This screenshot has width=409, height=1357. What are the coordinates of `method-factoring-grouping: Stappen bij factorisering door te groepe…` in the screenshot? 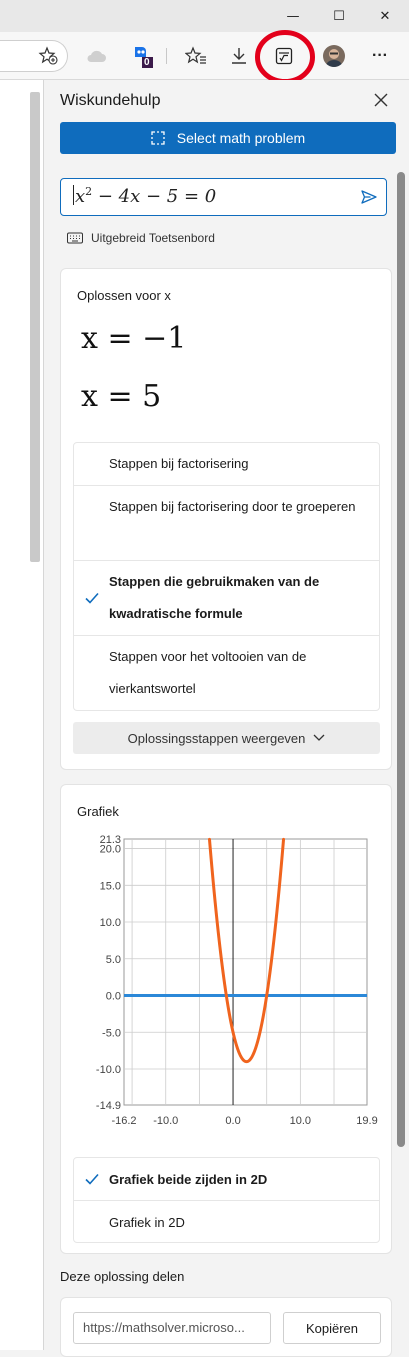 It's located at (226, 523).